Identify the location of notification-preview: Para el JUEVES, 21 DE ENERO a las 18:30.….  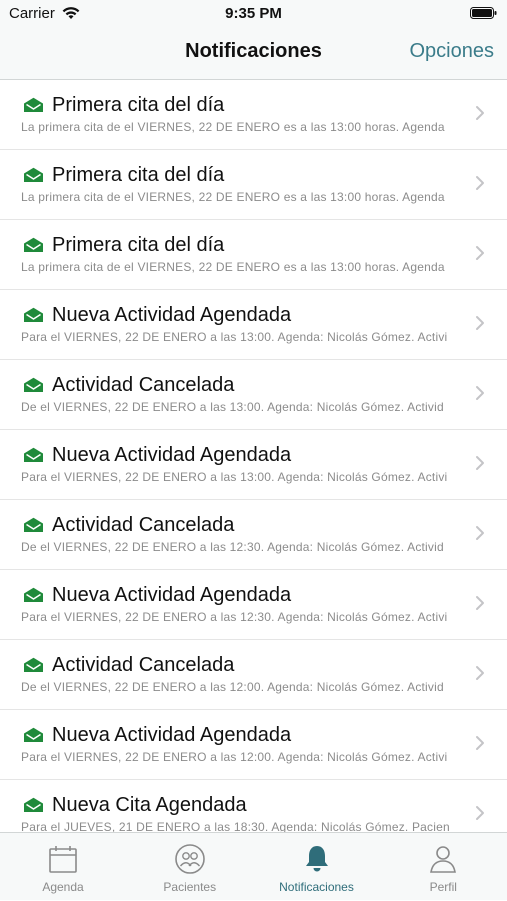
(235, 826).